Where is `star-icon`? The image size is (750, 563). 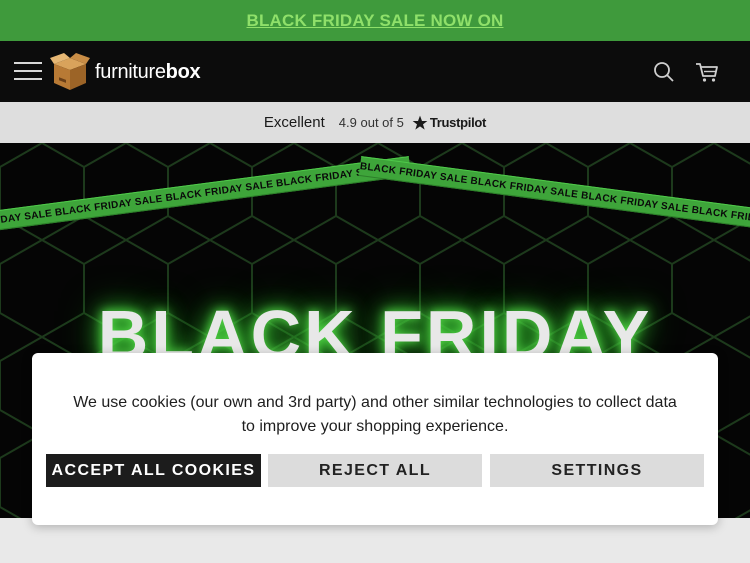 star-icon is located at coordinates (420, 122).